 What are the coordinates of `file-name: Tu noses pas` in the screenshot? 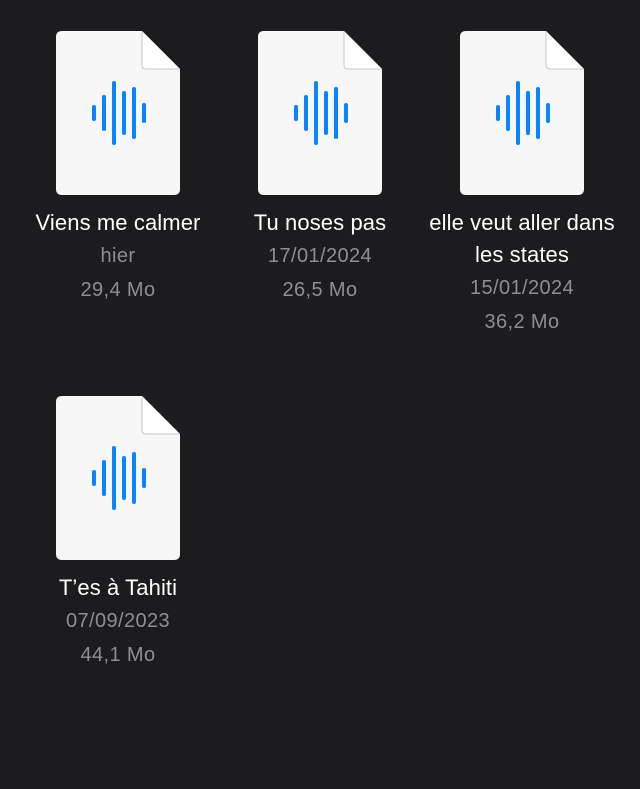 It's located at (320, 222).